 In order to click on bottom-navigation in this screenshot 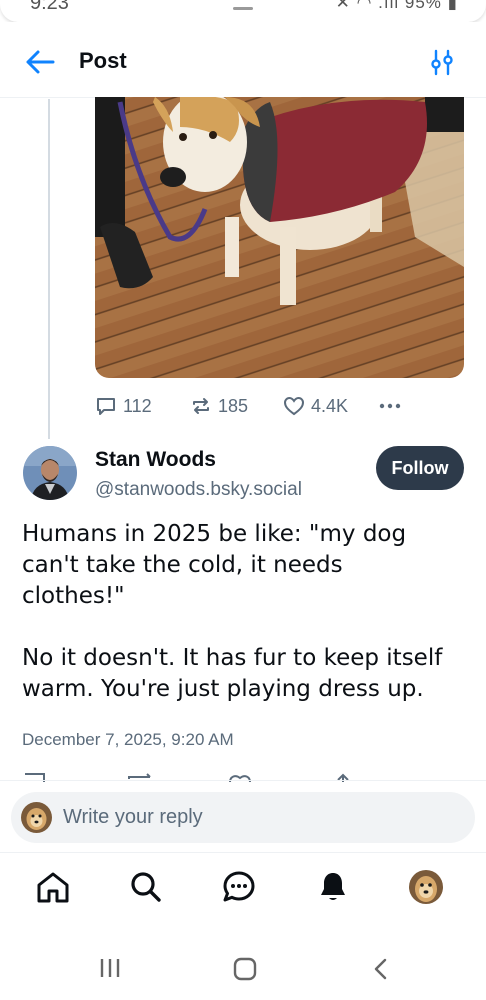, I will do `click(243, 894)`.